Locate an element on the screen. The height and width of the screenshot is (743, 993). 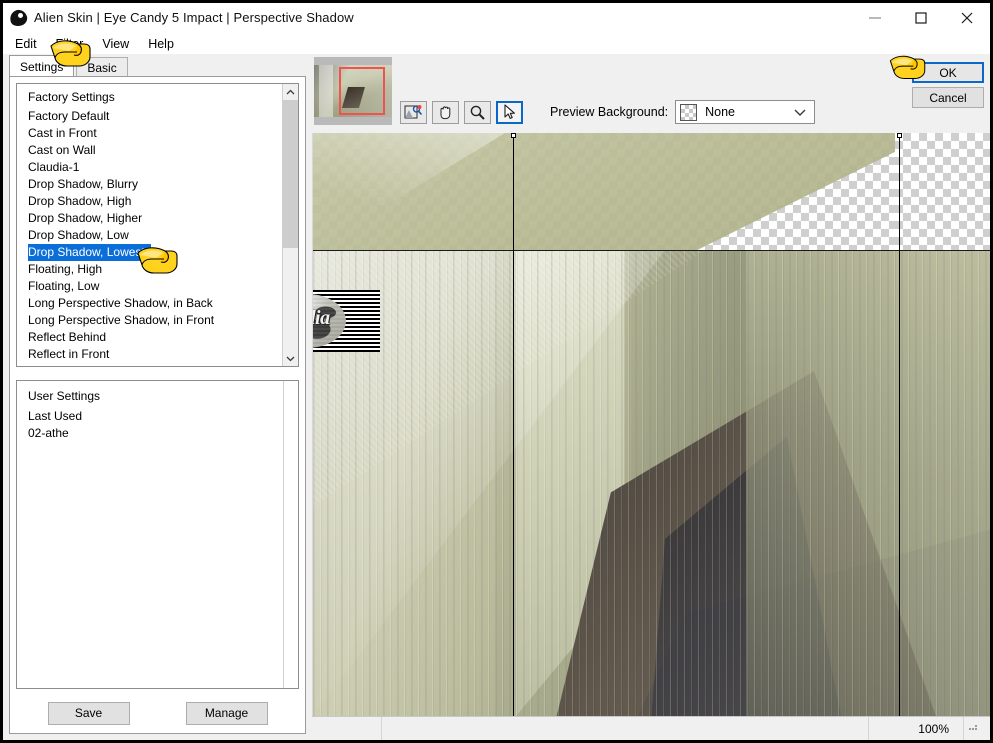
preview-background-value: None is located at coordinates (720, 112).